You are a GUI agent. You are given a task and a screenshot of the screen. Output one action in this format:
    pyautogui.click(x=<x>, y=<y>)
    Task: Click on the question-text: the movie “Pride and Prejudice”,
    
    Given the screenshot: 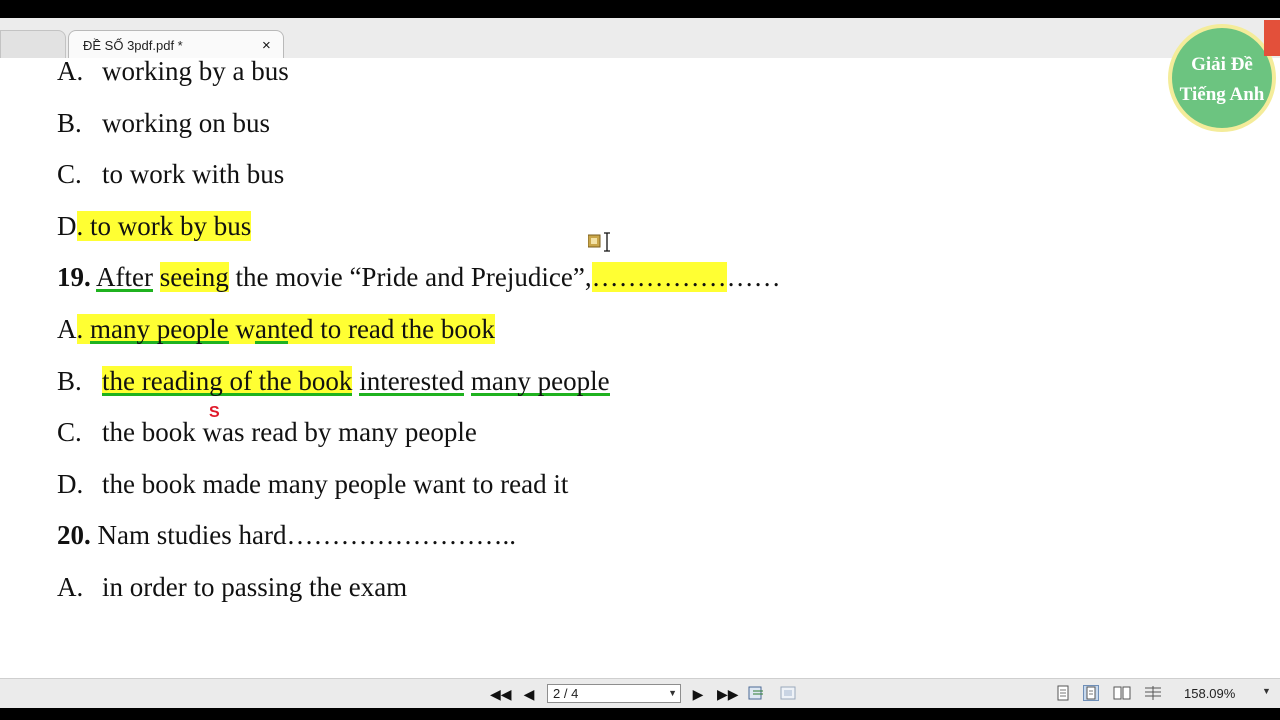 What is the action you would take?
    pyautogui.click(x=410, y=277)
    